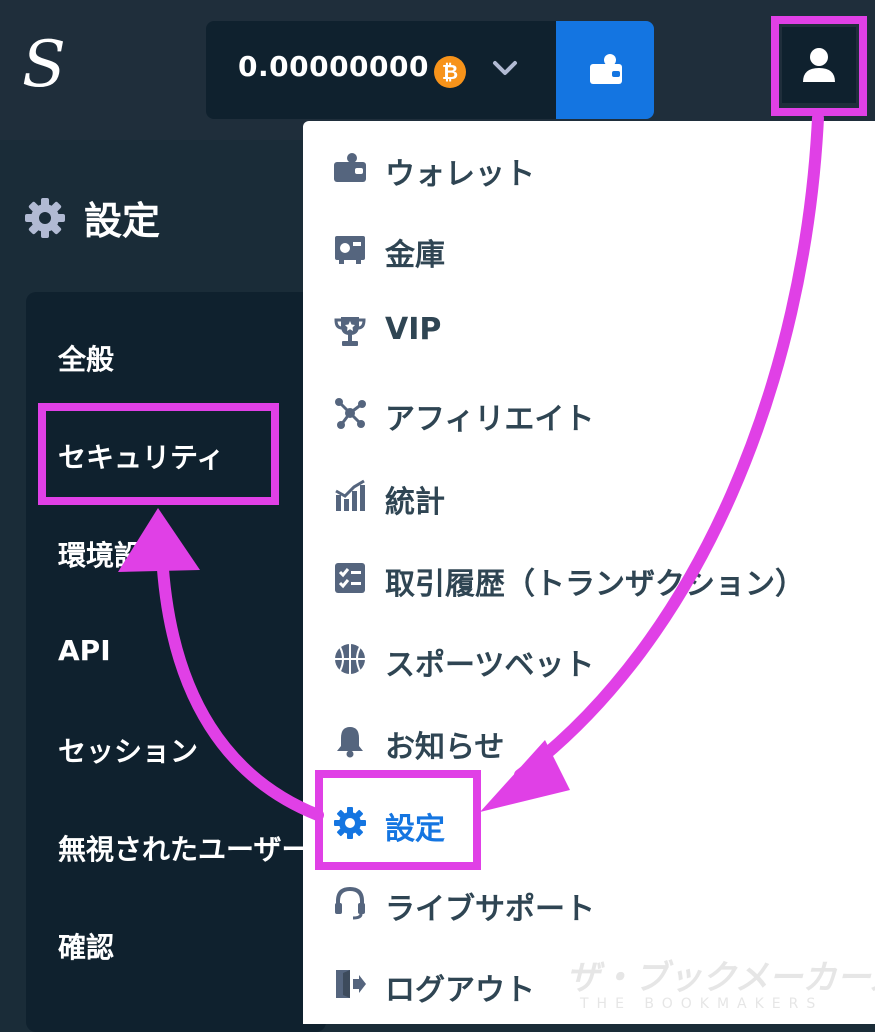  I want to click on transactions-icon, so click(350, 578).